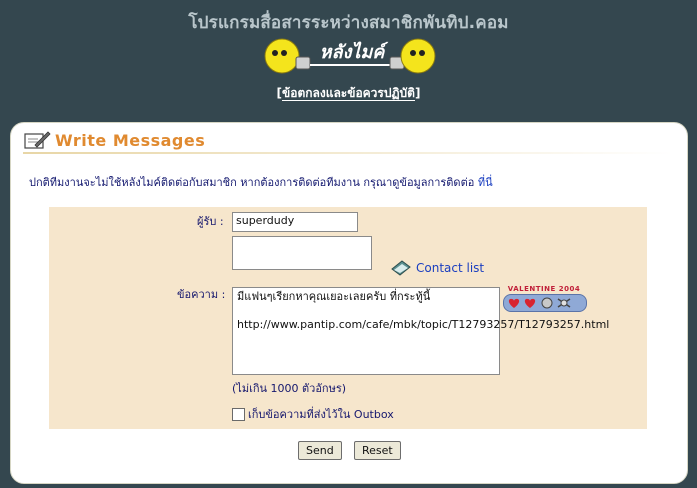 The image size is (697, 488). I want to click on rules-link-text: ข้อตกลงและข้อควรปฏิบัติ, so click(348, 93).